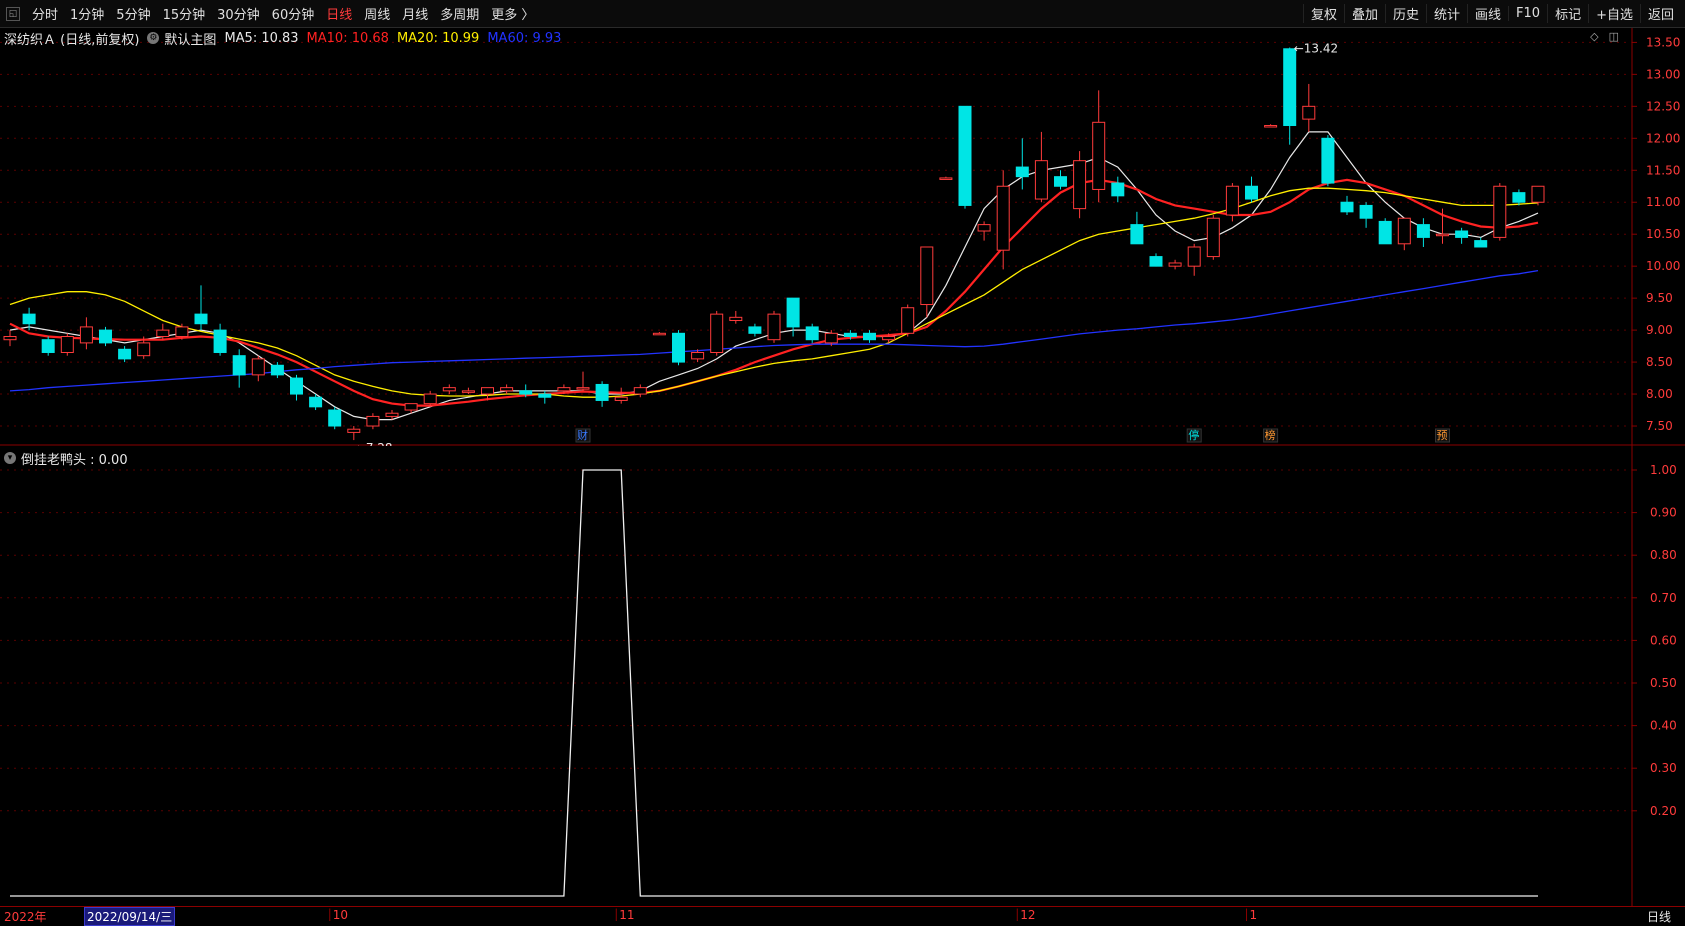  What do you see at coordinates (1659, 916) in the screenshot?
I see `period-label: 日线` at bounding box center [1659, 916].